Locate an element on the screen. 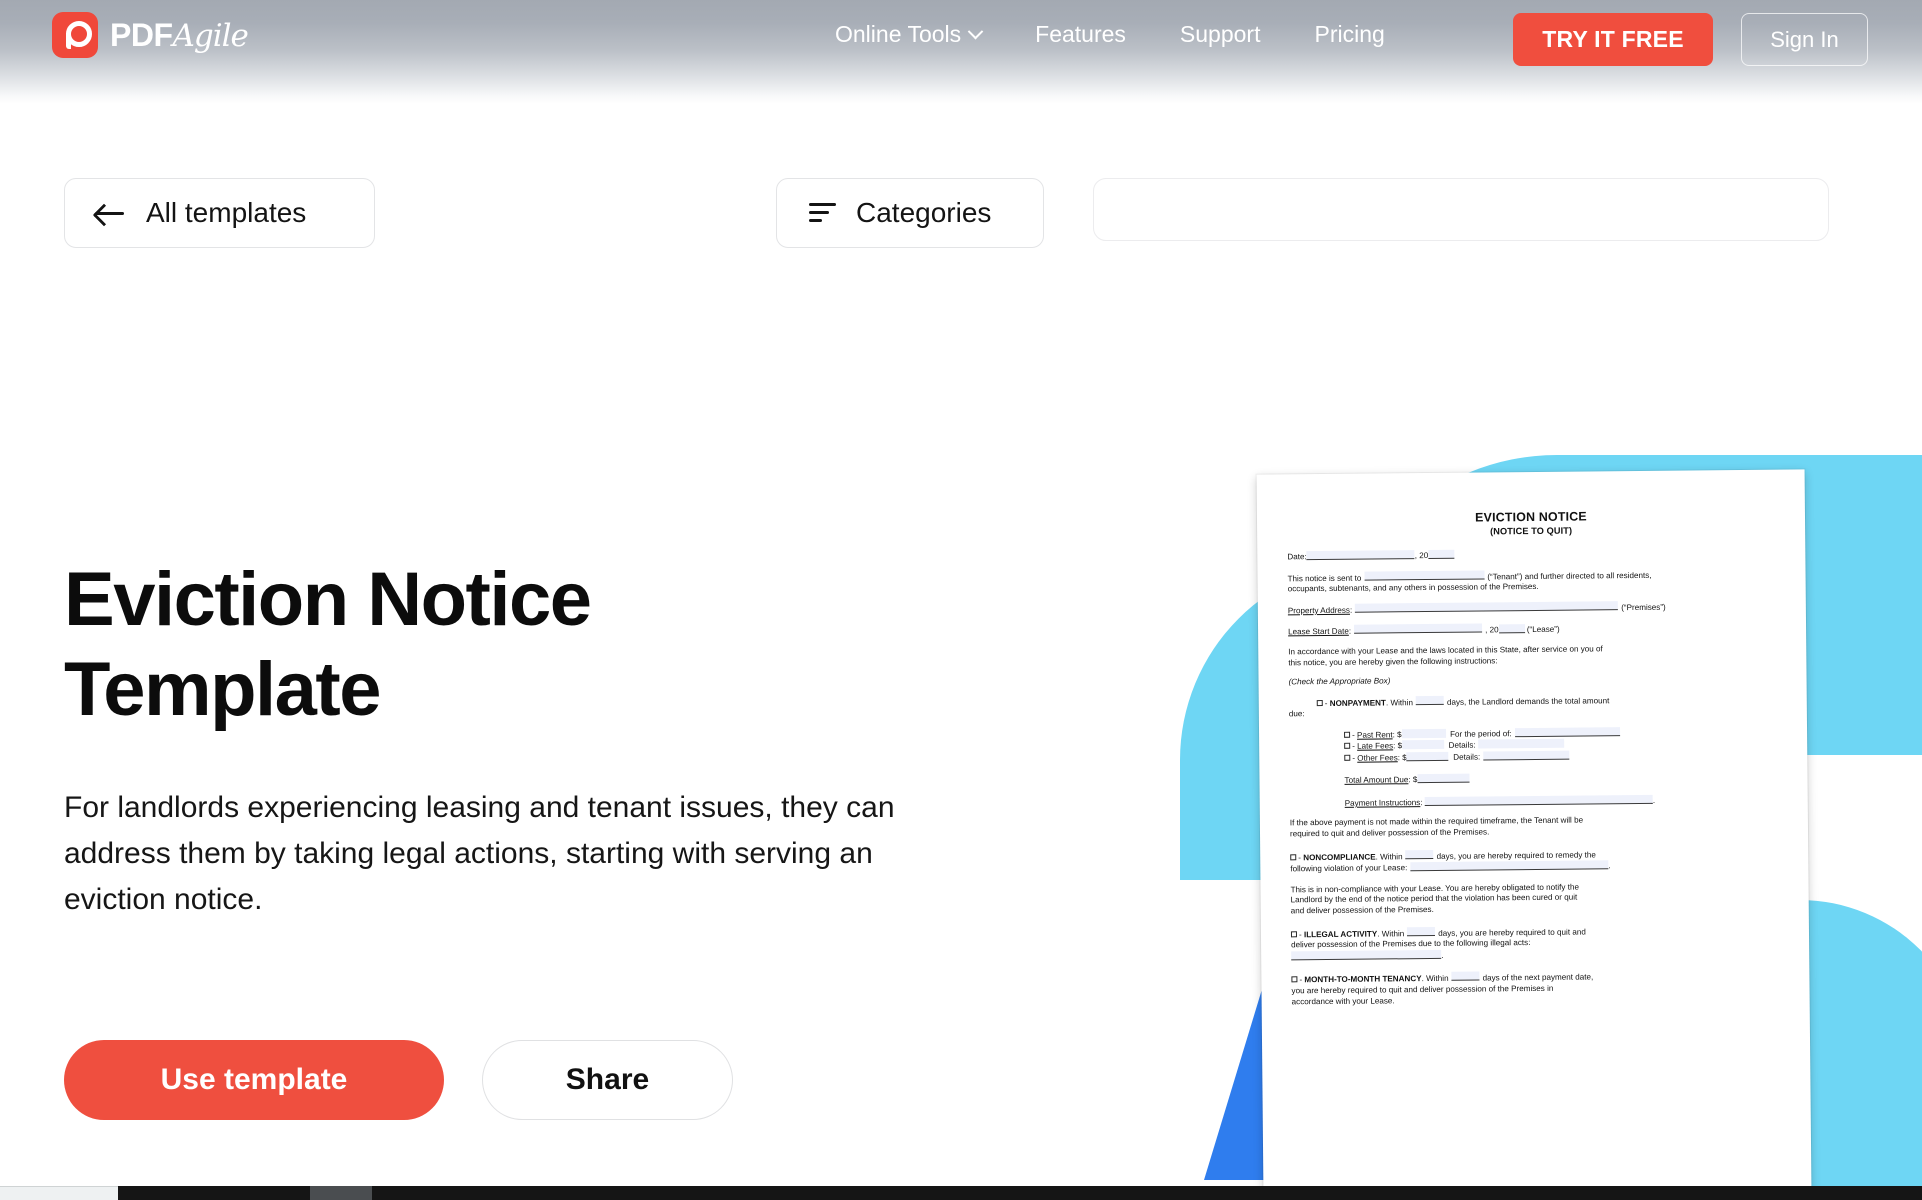  doc-details-label-1: Details: is located at coordinates (1462, 745).